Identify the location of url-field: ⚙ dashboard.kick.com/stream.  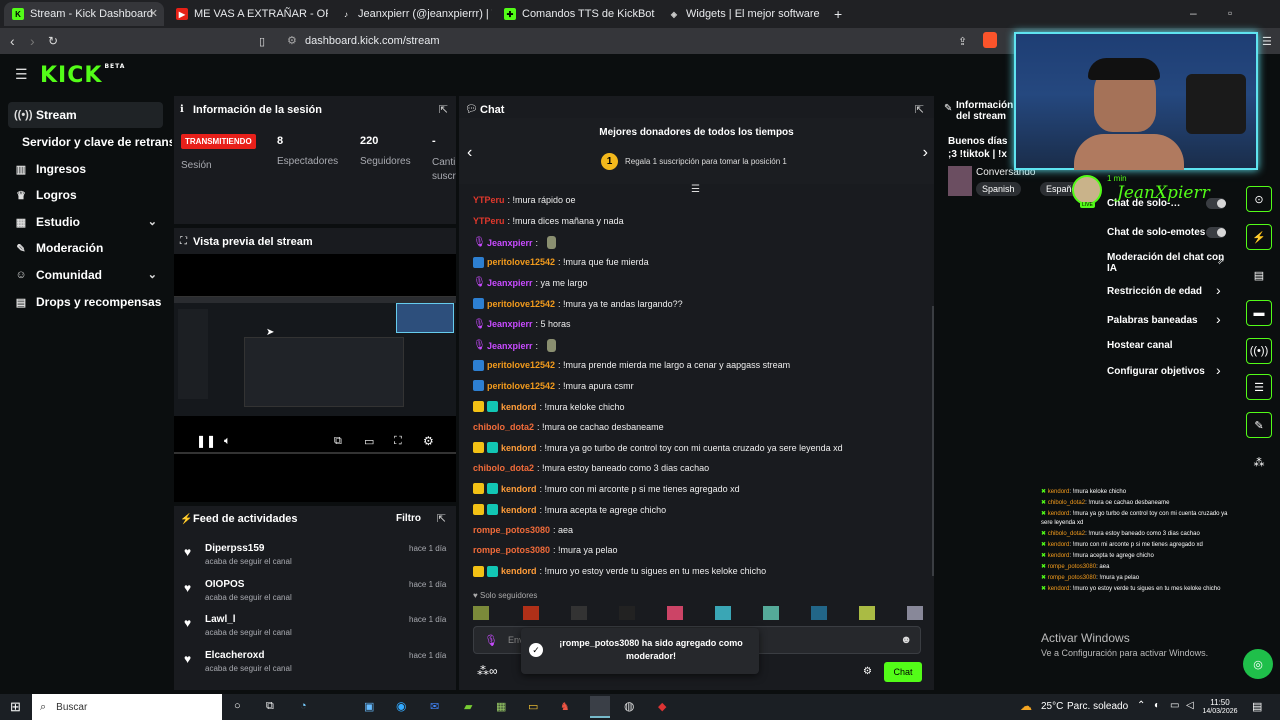
(645, 41).